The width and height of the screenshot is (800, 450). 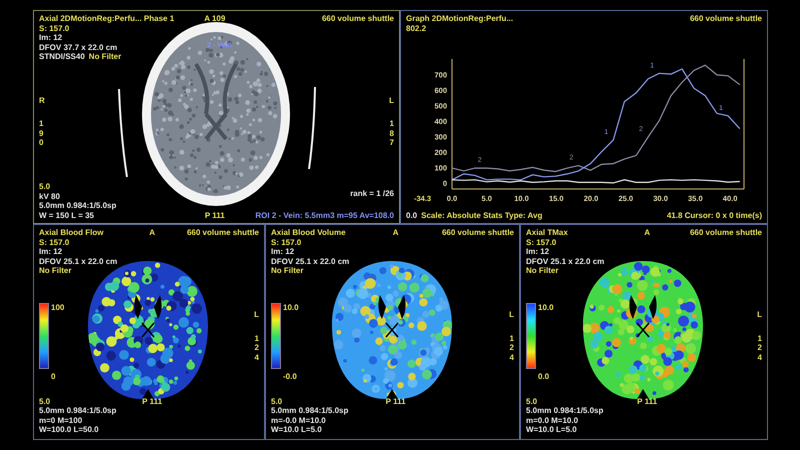 I want to click on scale-min-label: 0.0, so click(x=544, y=376).